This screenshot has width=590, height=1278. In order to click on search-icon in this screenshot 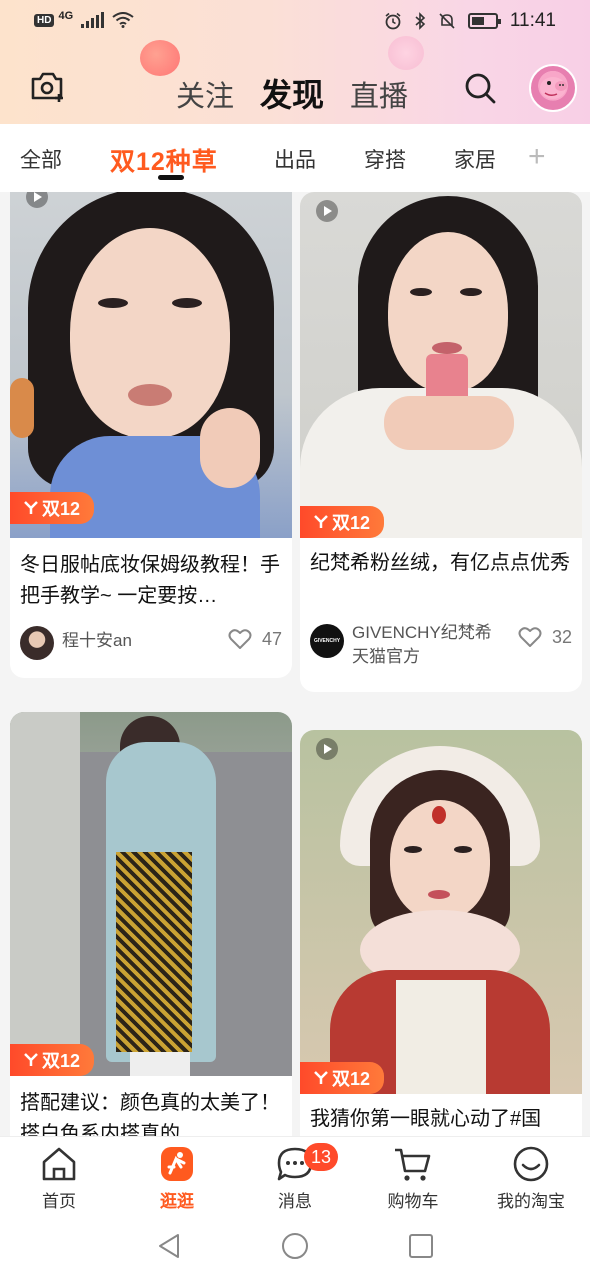, I will do `click(480, 88)`.